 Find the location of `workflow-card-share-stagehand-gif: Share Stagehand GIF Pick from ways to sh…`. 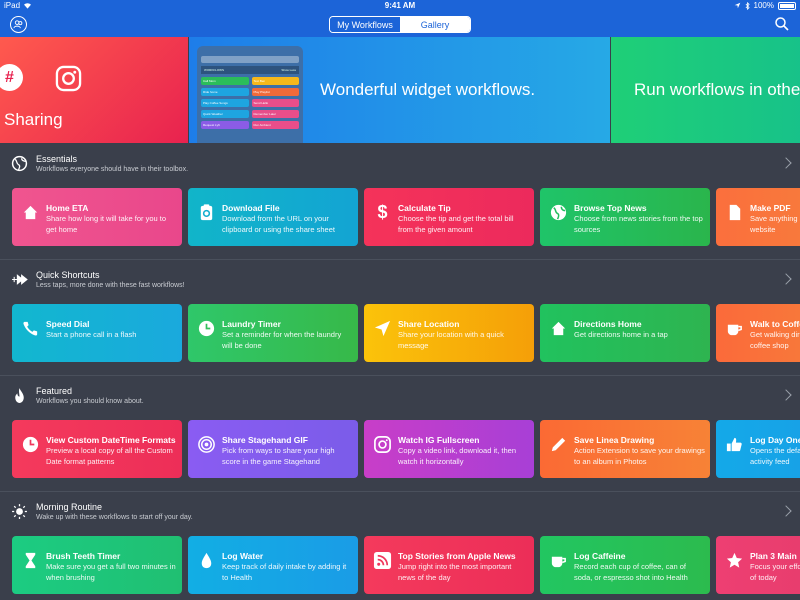

workflow-card-share-stagehand-gif: Share Stagehand GIF Pick from ways to sh… is located at coordinates (273, 449).